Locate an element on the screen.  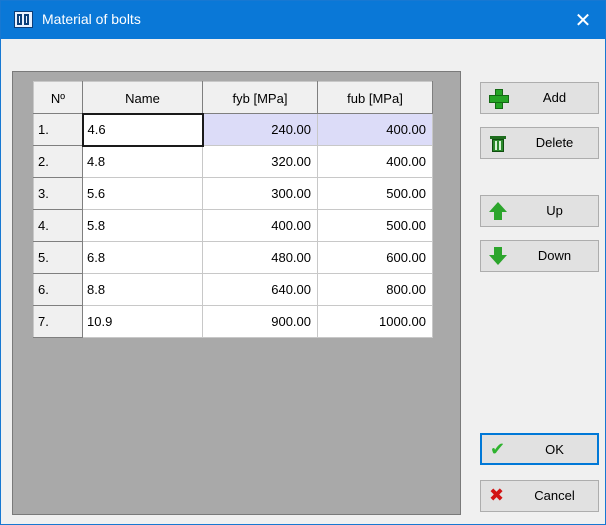
fyb-cell: 240.00 is located at coordinates (260, 129).